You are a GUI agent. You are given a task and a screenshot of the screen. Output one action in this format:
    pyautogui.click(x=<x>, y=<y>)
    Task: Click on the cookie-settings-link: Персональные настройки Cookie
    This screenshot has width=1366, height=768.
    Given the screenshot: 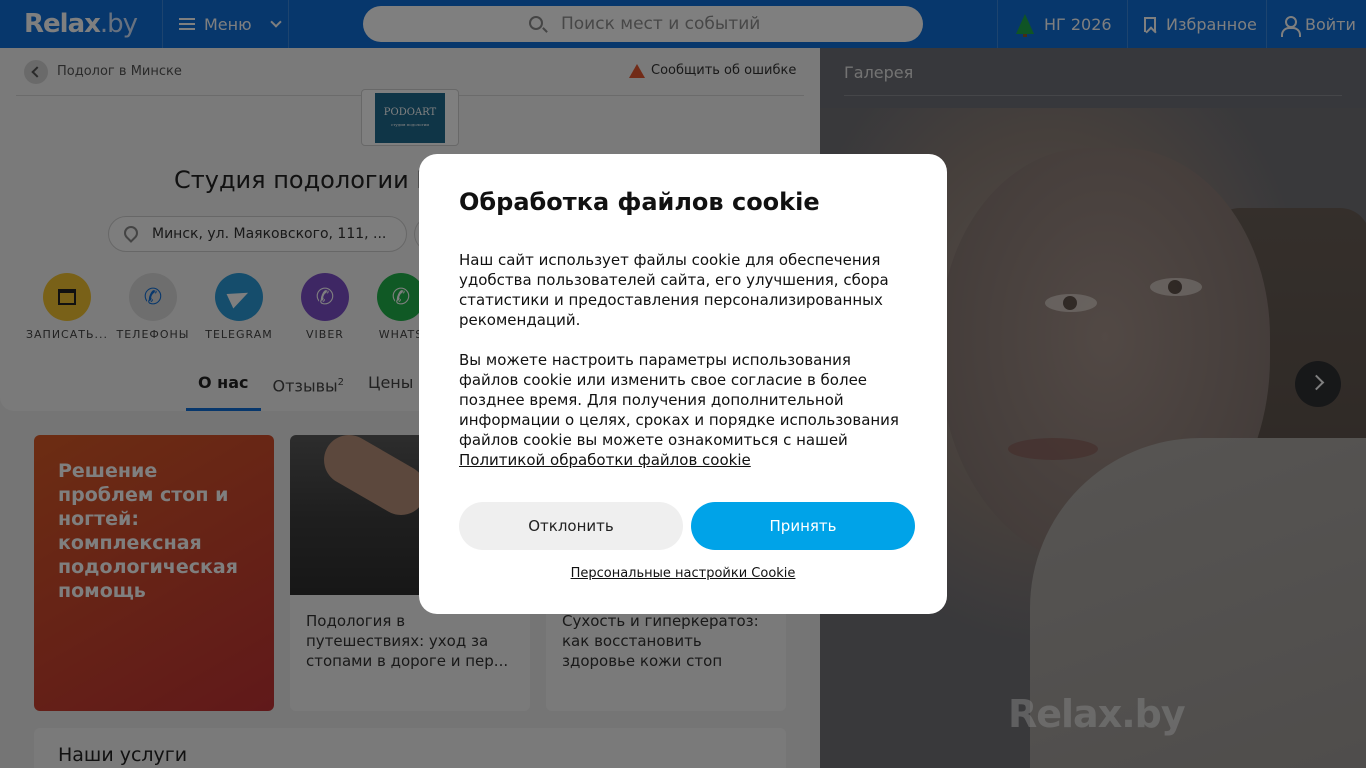 What is the action you would take?
    pyautogui.click(x=683, y=573)
    